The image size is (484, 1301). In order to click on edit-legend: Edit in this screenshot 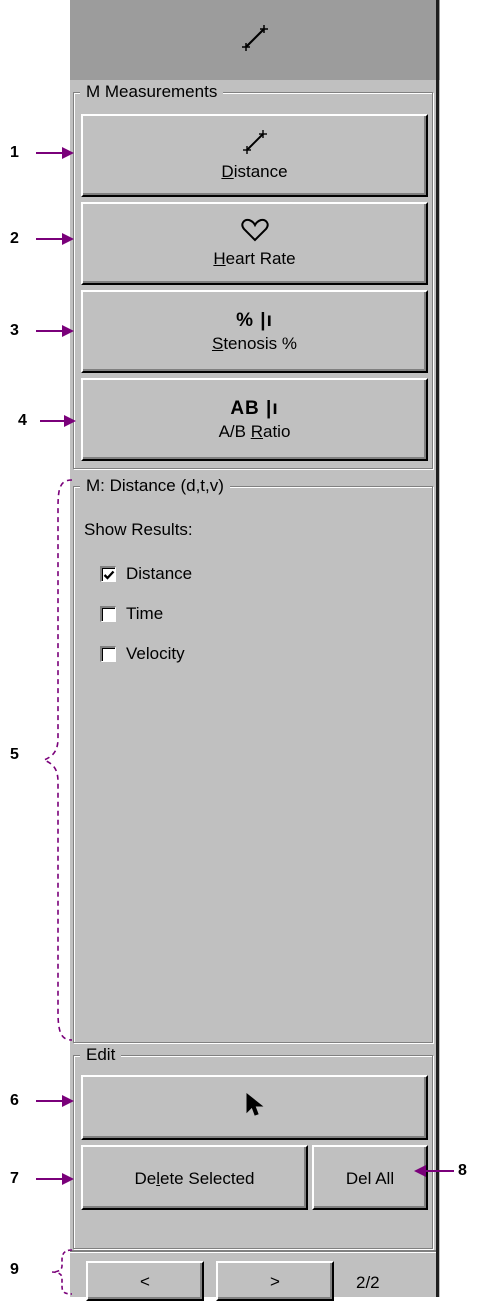, I will do `click(101, 1055)`.